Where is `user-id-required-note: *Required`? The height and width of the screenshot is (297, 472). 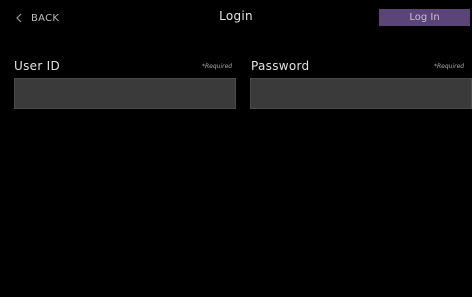
user-id-required-note: *Required is located at coordinates (217, 66).